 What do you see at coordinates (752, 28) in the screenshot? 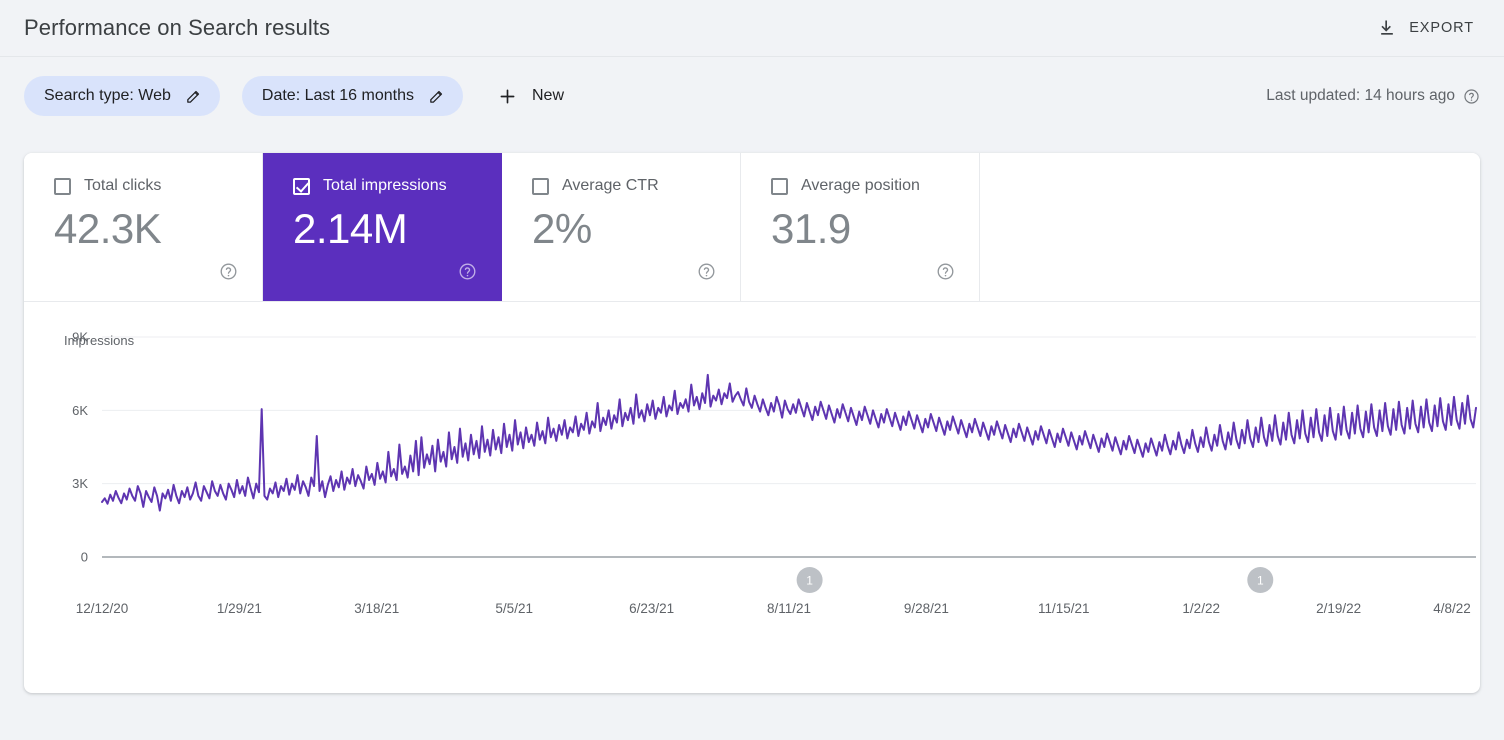
I see `page-header: Performance on Search results EXPORT` at bounding box center [752, 28].